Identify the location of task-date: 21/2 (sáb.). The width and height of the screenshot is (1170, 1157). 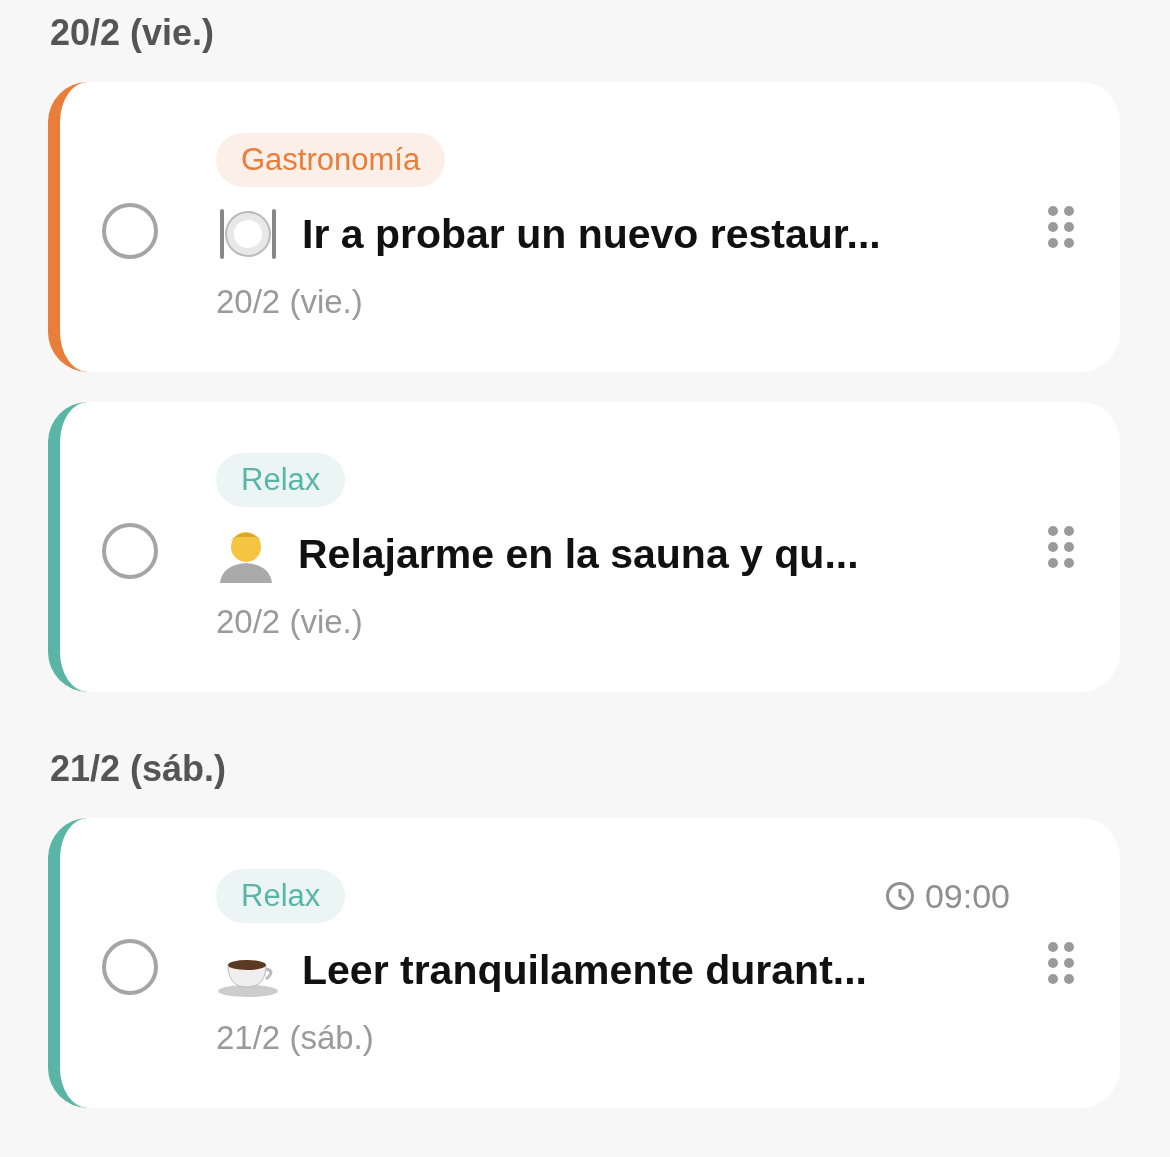
(295, 1038).